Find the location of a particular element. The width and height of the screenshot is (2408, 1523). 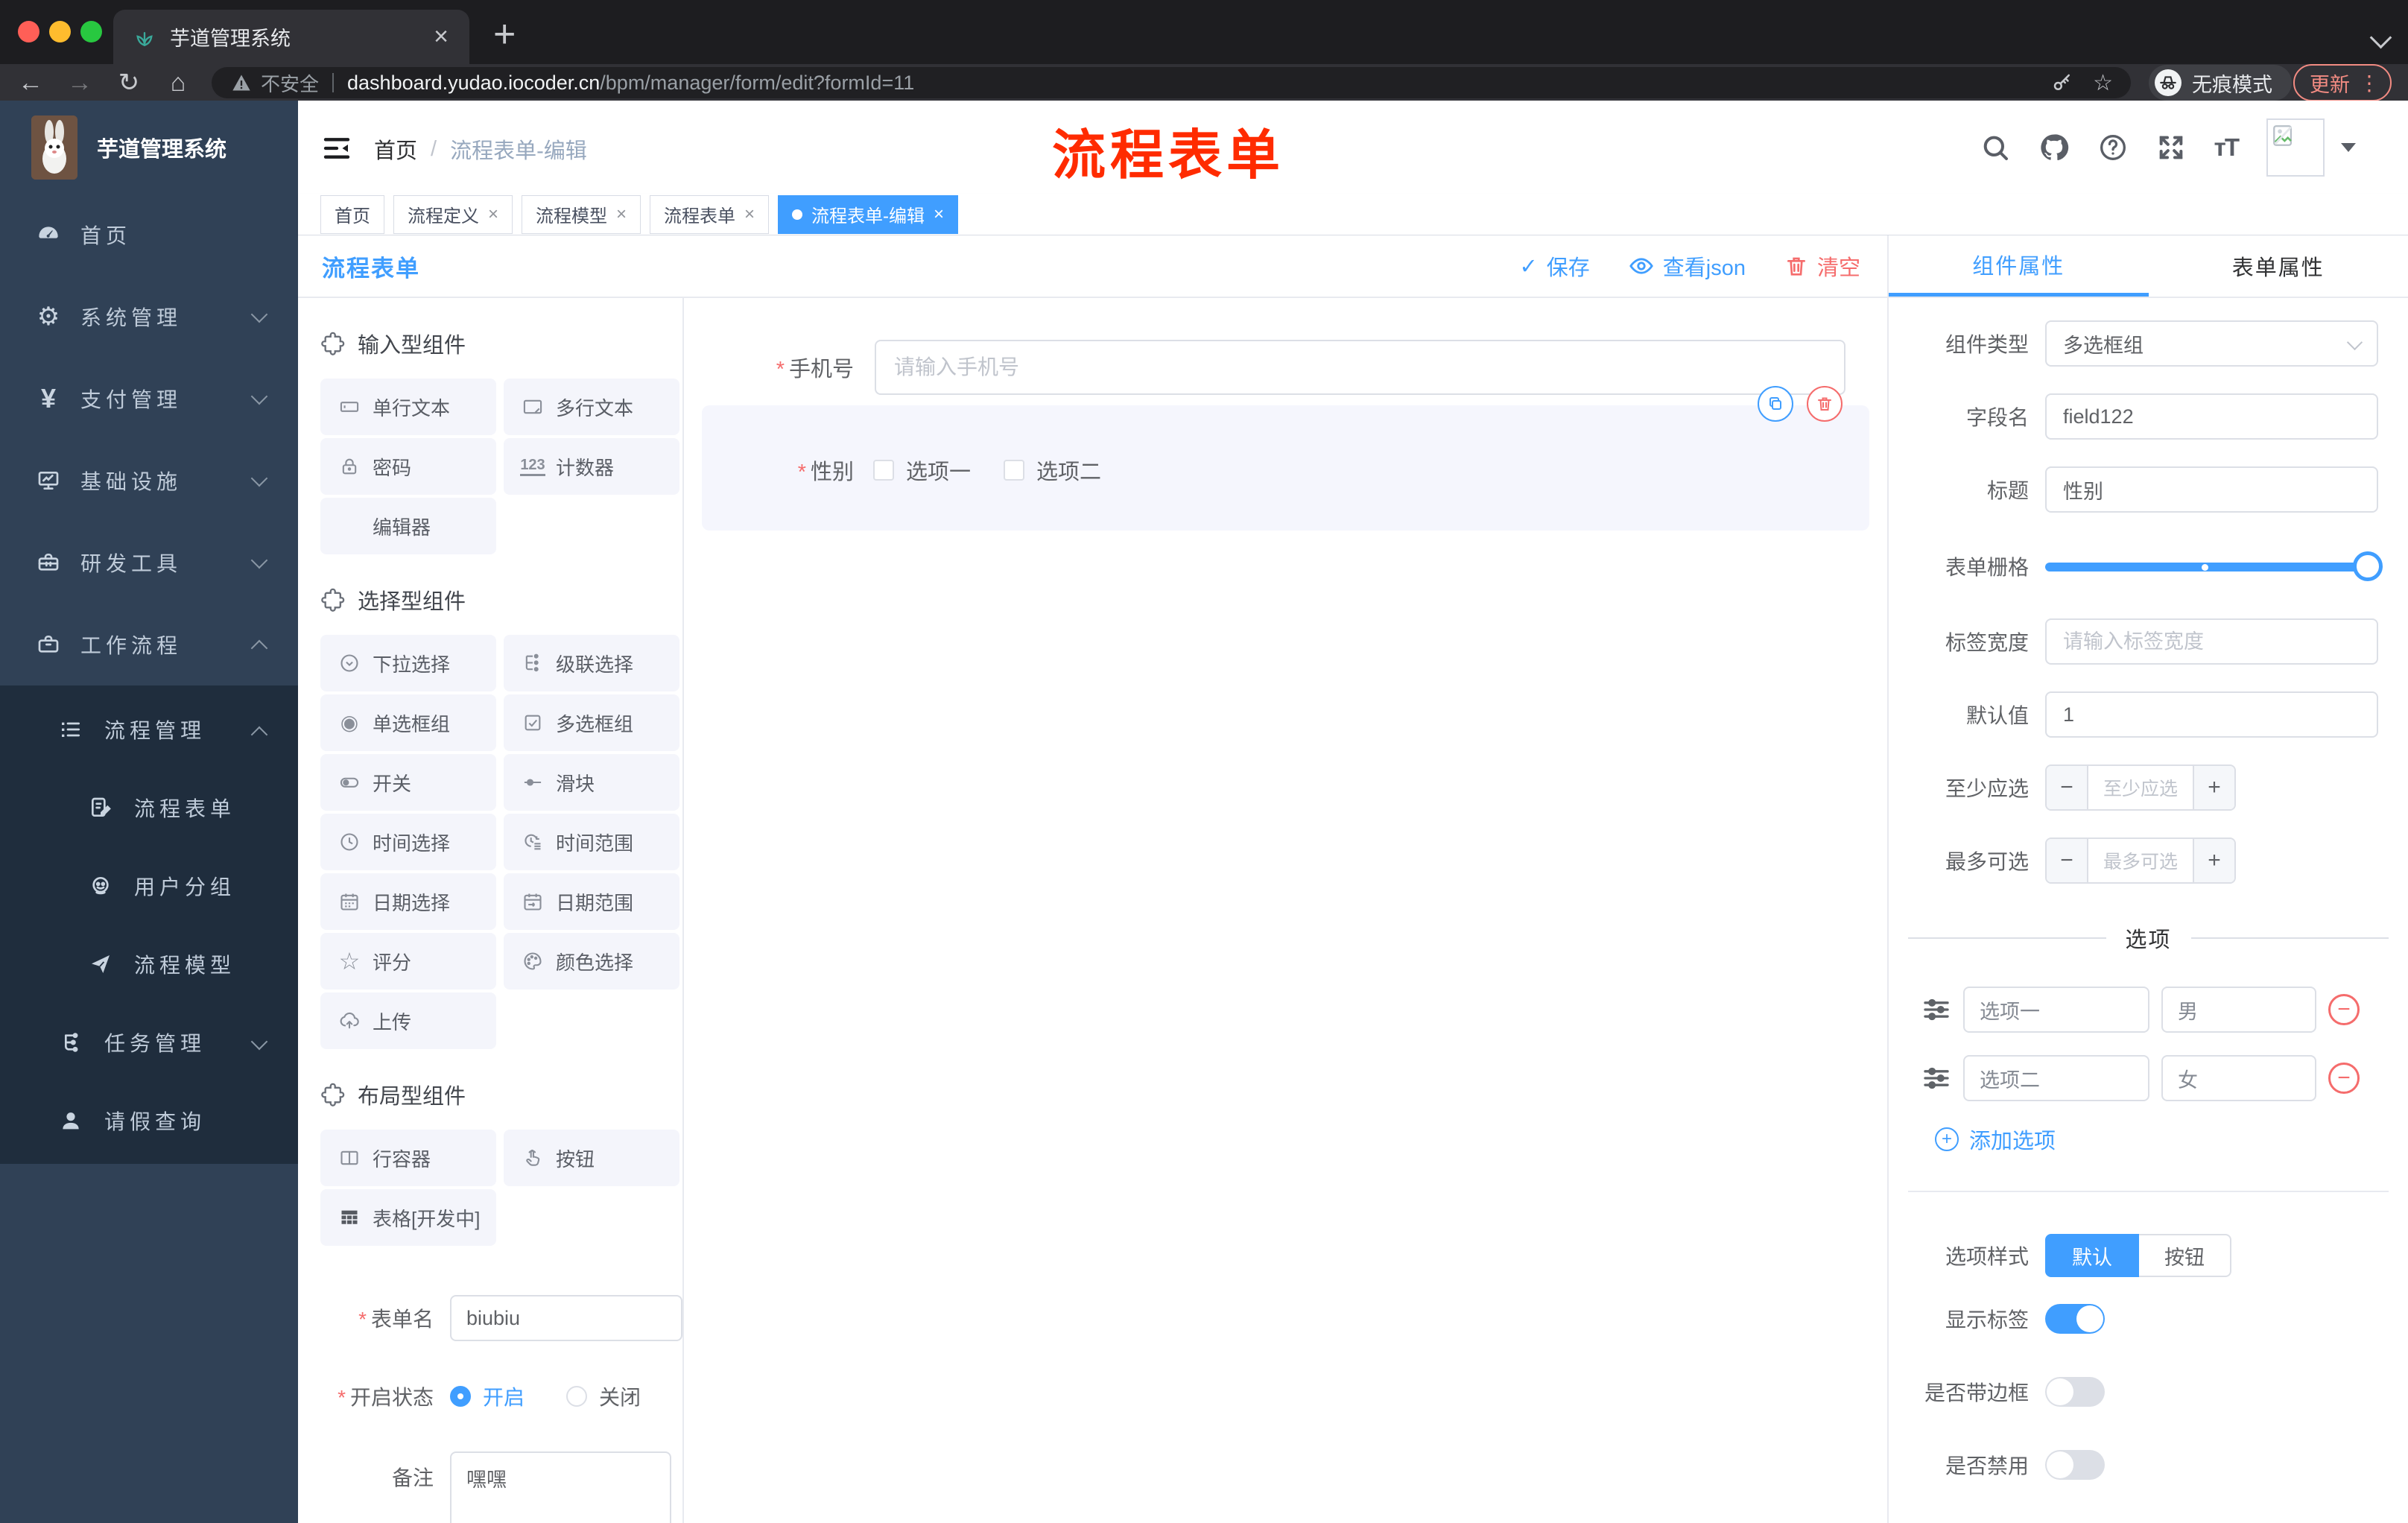

component-date-range: 日期范围 is located at coordinates (591, 901).